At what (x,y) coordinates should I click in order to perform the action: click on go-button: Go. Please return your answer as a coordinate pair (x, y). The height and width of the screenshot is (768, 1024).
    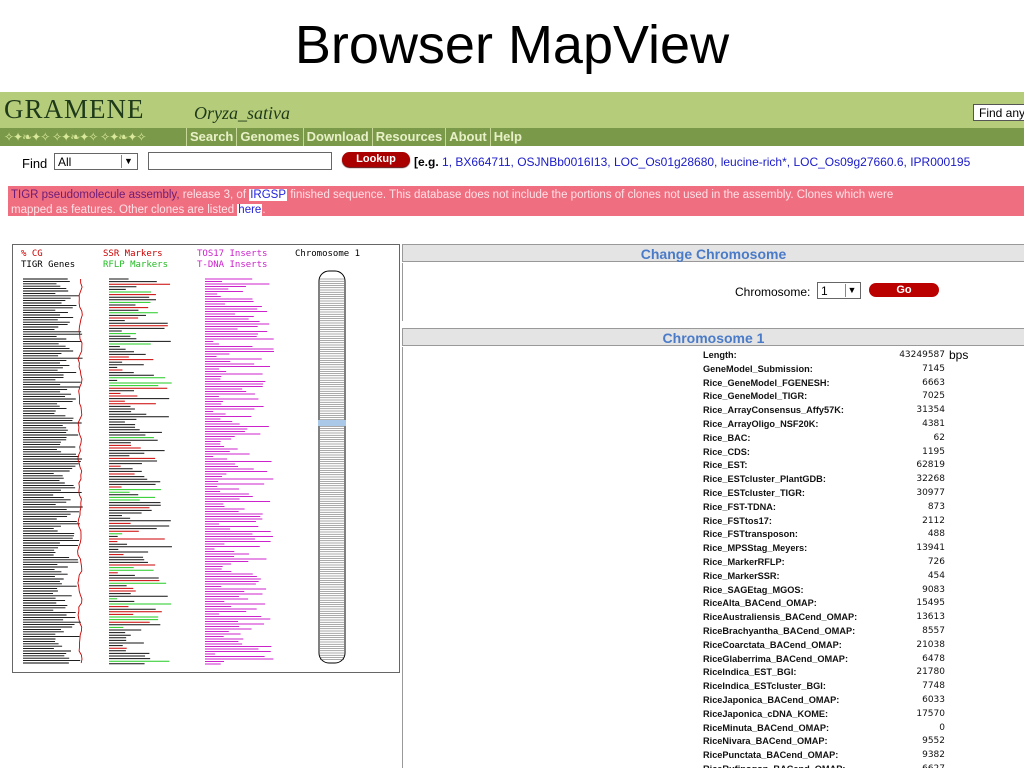
    Looking at the image, I should click on (904, 290).